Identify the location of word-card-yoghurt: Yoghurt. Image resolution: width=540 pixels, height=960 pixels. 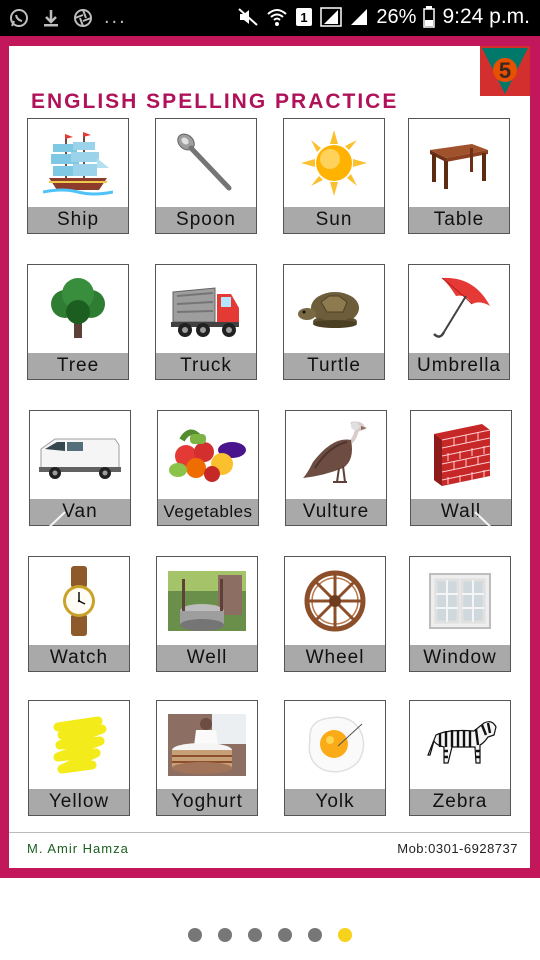
(207, 758).